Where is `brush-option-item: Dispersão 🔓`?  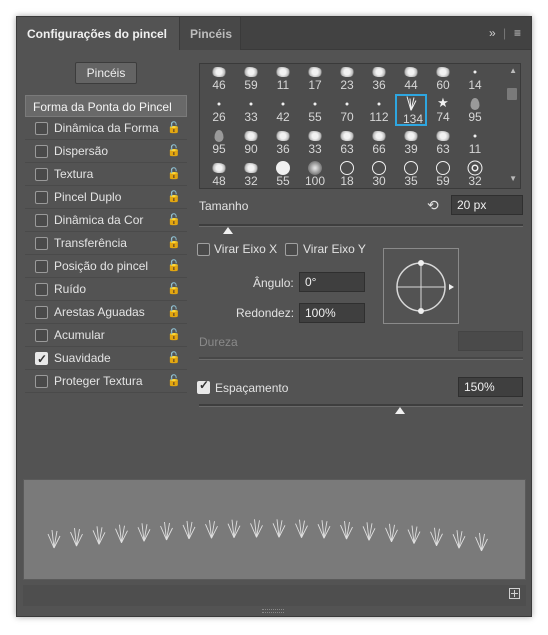
brush-option-item: Dispersão 🔓 is located at coordinates (106, 151).